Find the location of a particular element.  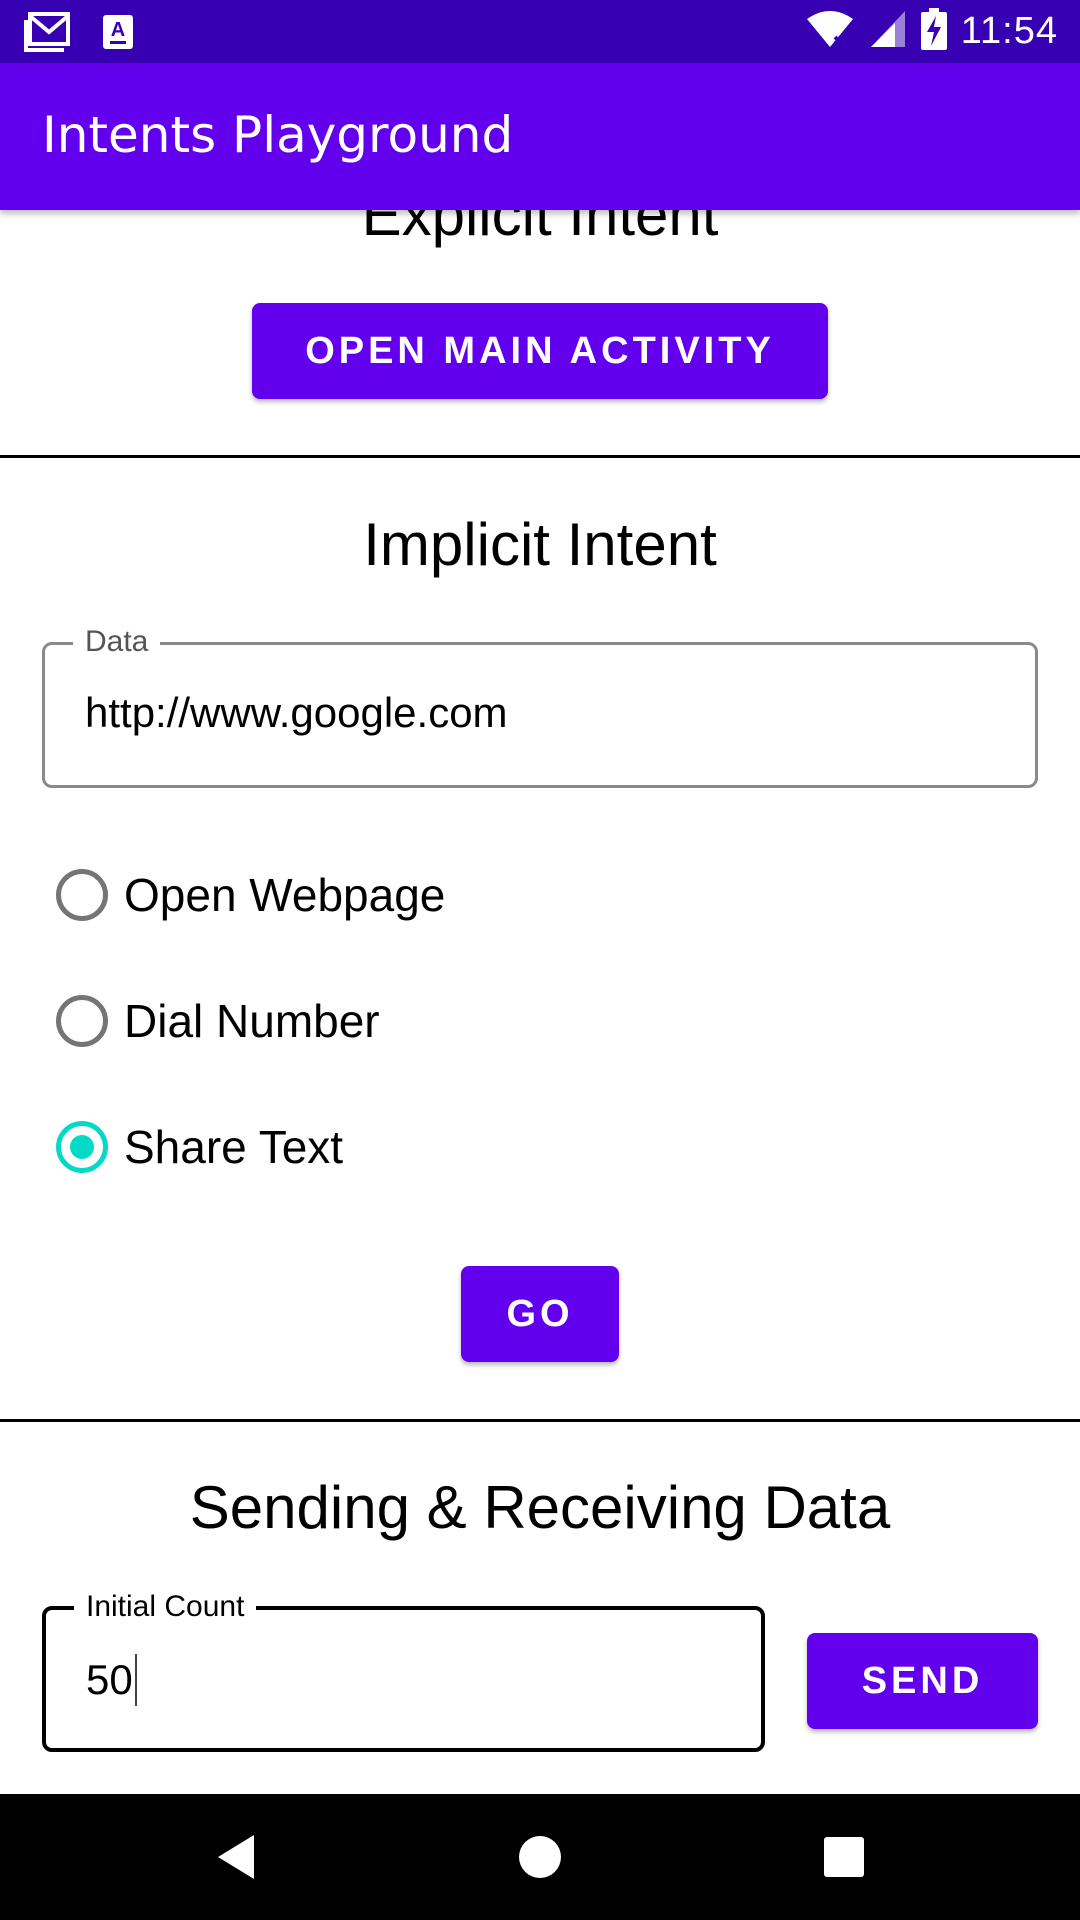

navigation-bar is located at coordinates (540, 1857).